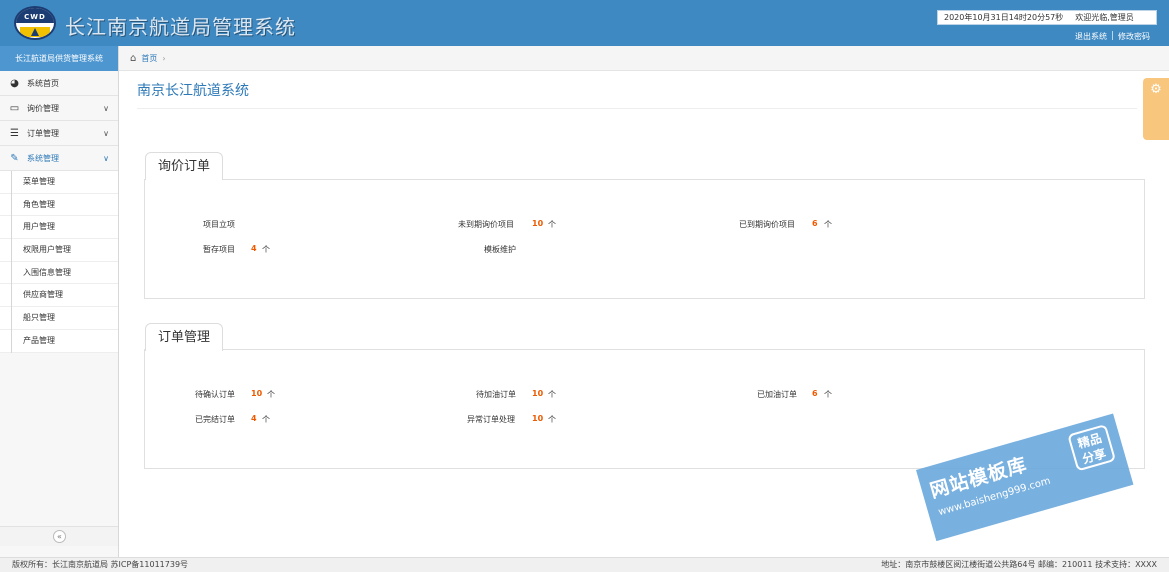 This screenshot has height=572, width=1169. What do you see at coordinates (1112, 36) in the screenshot?
I see `top-links: 退出系统 修改密码` at bounding box center [1112, 36].